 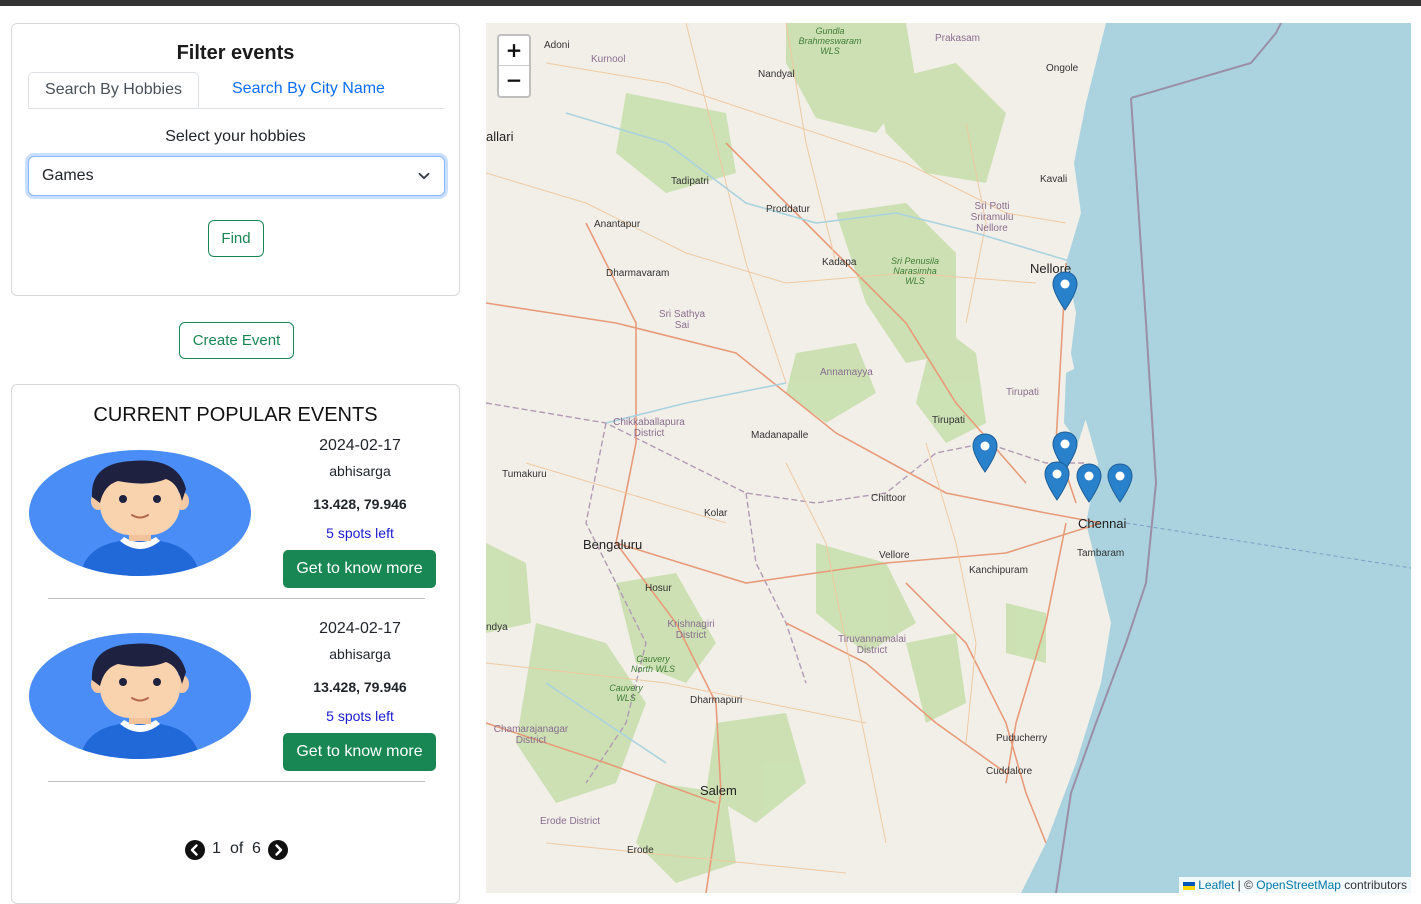 What do you see at coordinates (872, 645) in the screenshot?
I see `map-label-tiruvannamalai: Tiruvannamalai District` at bounding box center [872, 645].